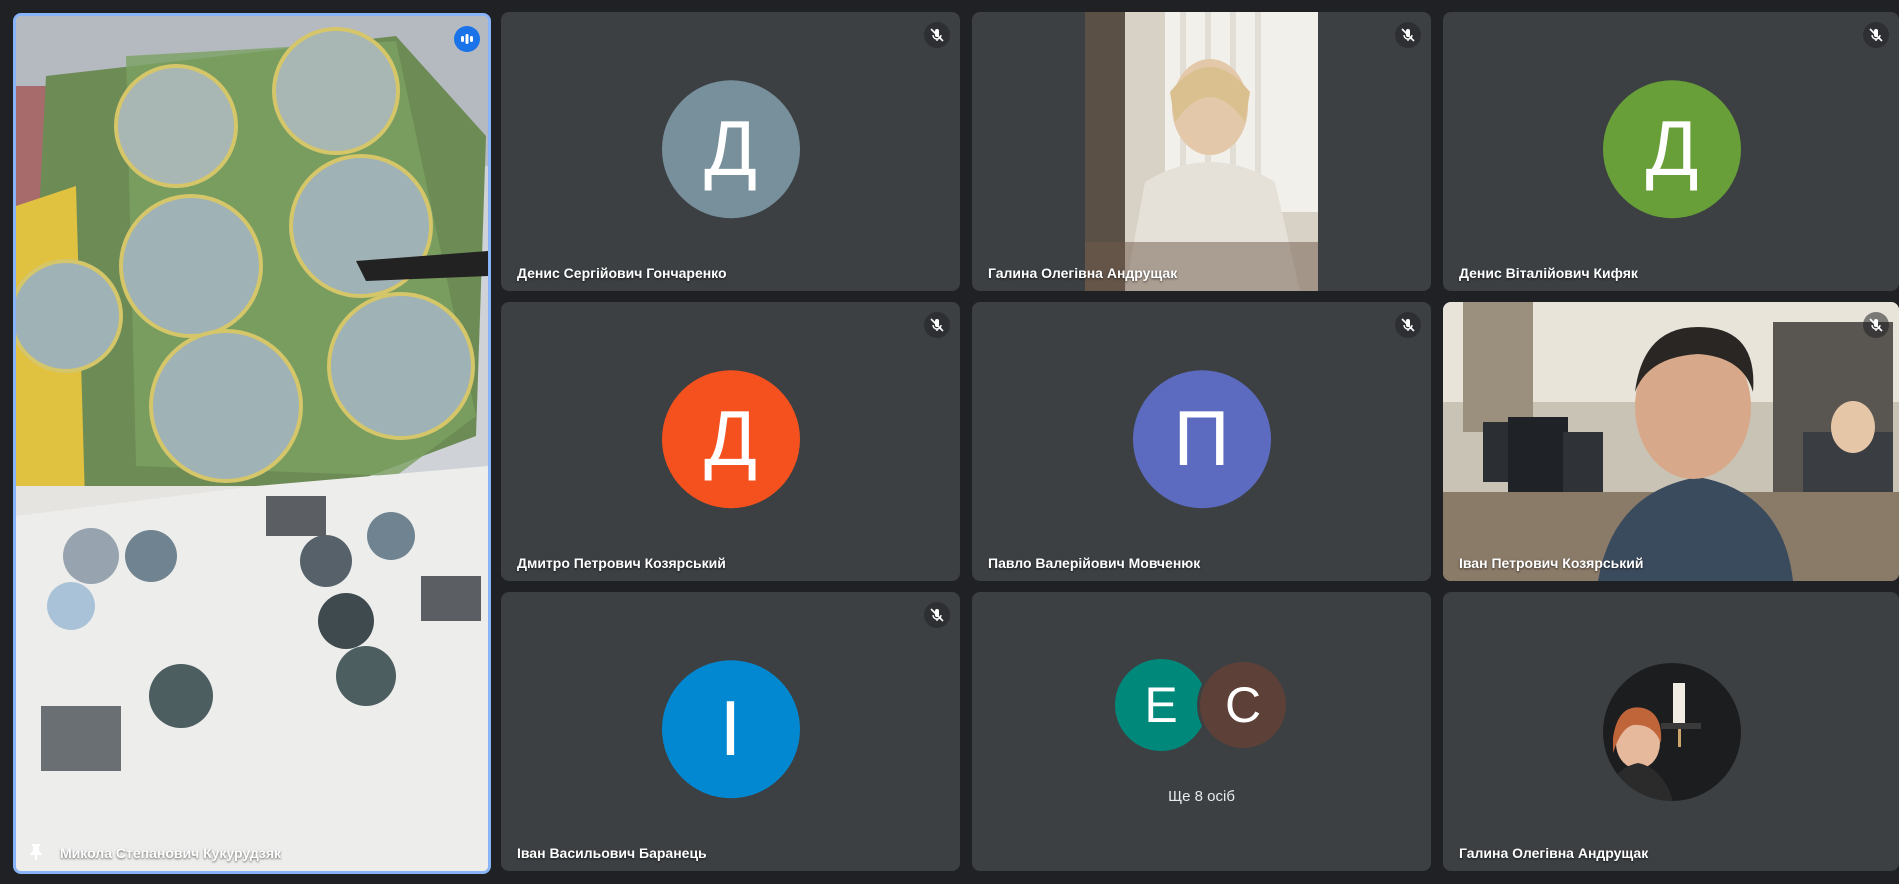  Describe the element at coordinates (612, 853) in the screenshot. I see `participant-name: Іван Васильович Баранець` at that location.